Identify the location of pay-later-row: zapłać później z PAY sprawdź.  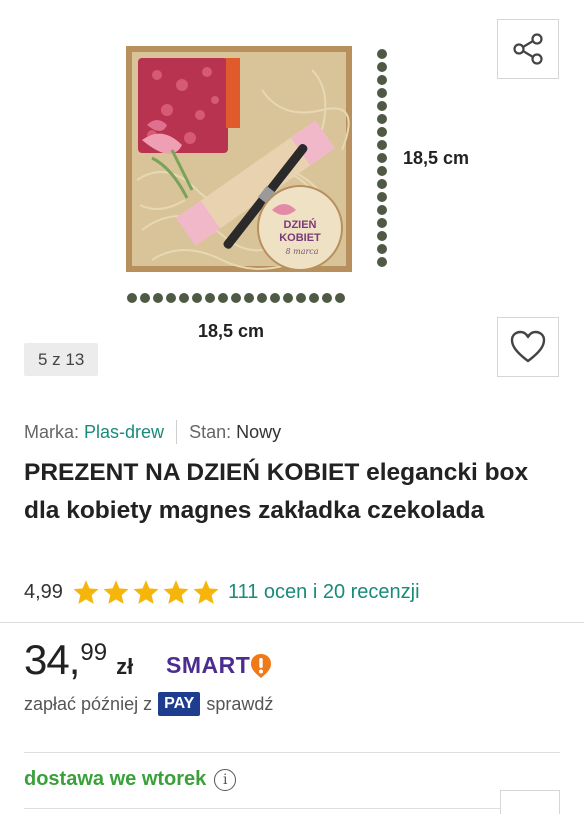
(148, 704).